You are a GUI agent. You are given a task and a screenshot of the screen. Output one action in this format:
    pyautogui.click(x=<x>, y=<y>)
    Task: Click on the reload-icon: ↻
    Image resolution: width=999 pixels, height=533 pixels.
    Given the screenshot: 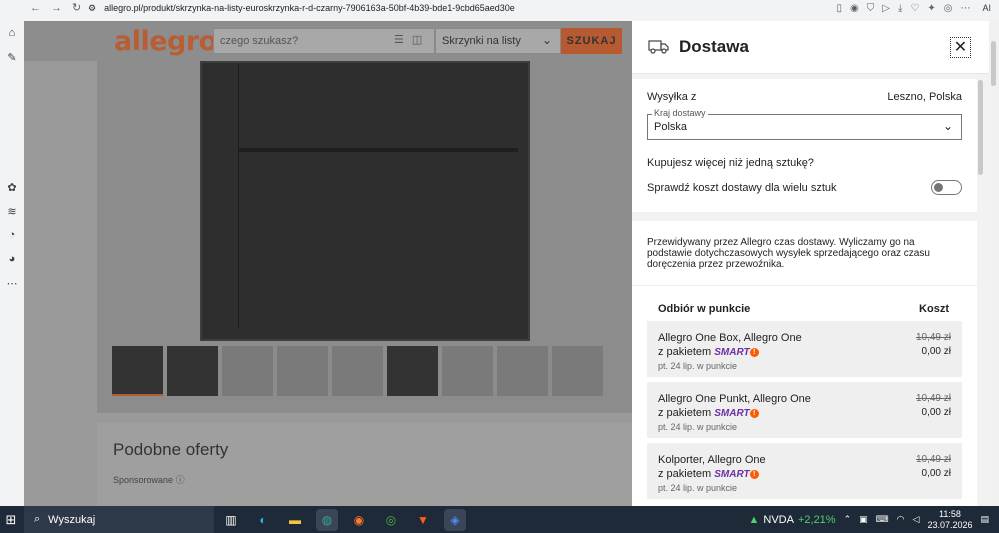 What is the action you would take?
    pyautogui.click(x=76, y=8)
    